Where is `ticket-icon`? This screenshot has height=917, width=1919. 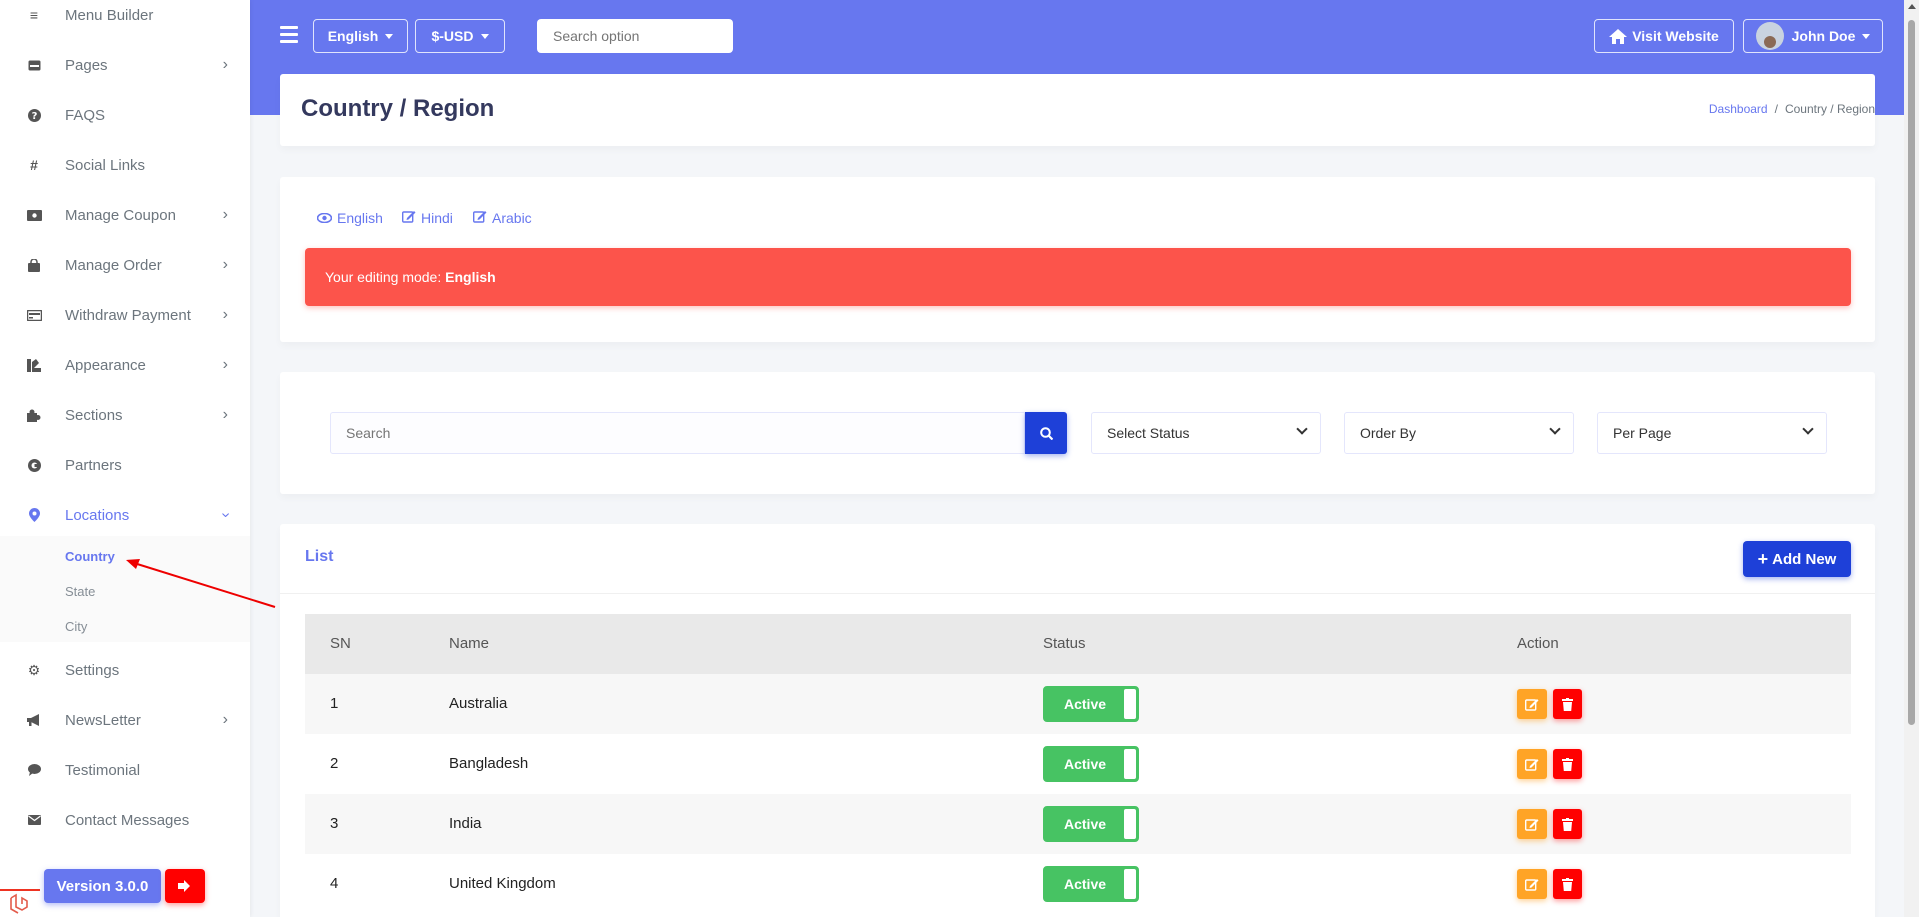
ticket-icon is located at coordinates (34, 215).